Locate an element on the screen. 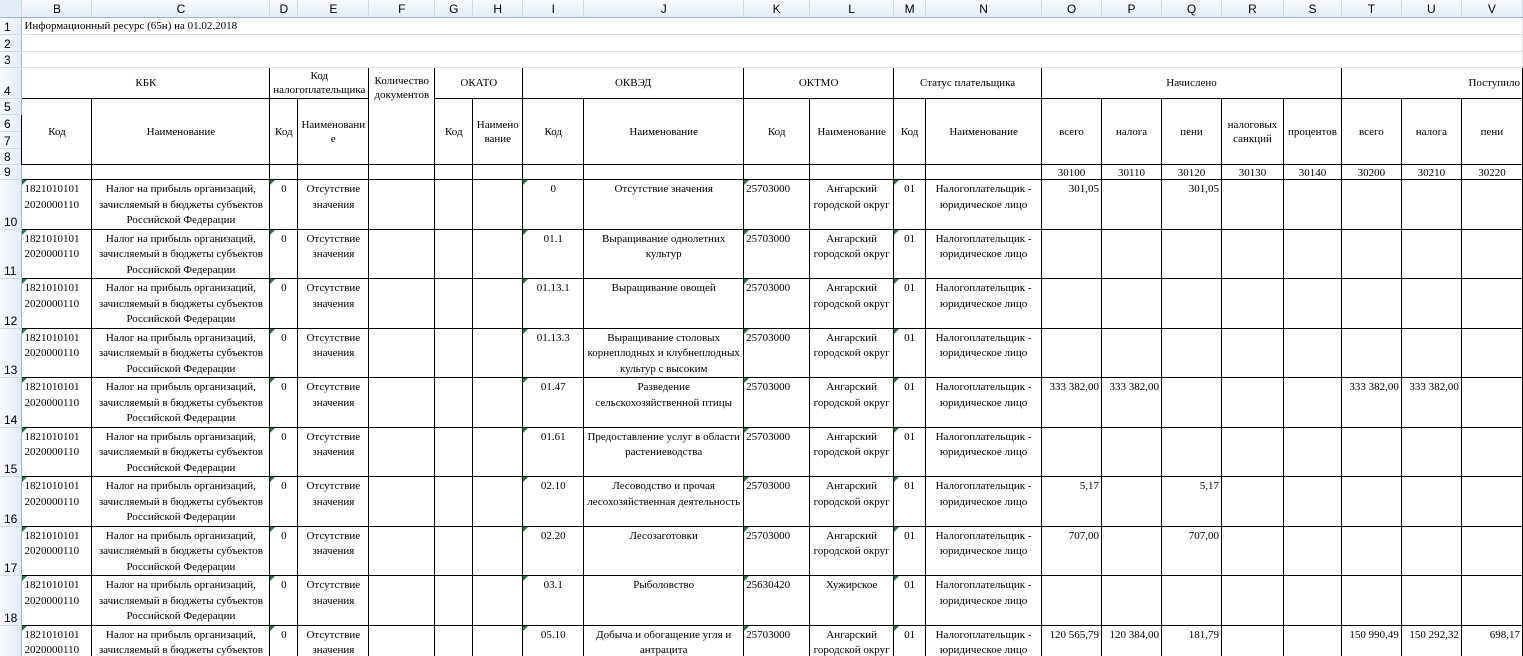 This screenshot has height=656, width=1523. column-header-b: B is located at coordinates (57, 9).